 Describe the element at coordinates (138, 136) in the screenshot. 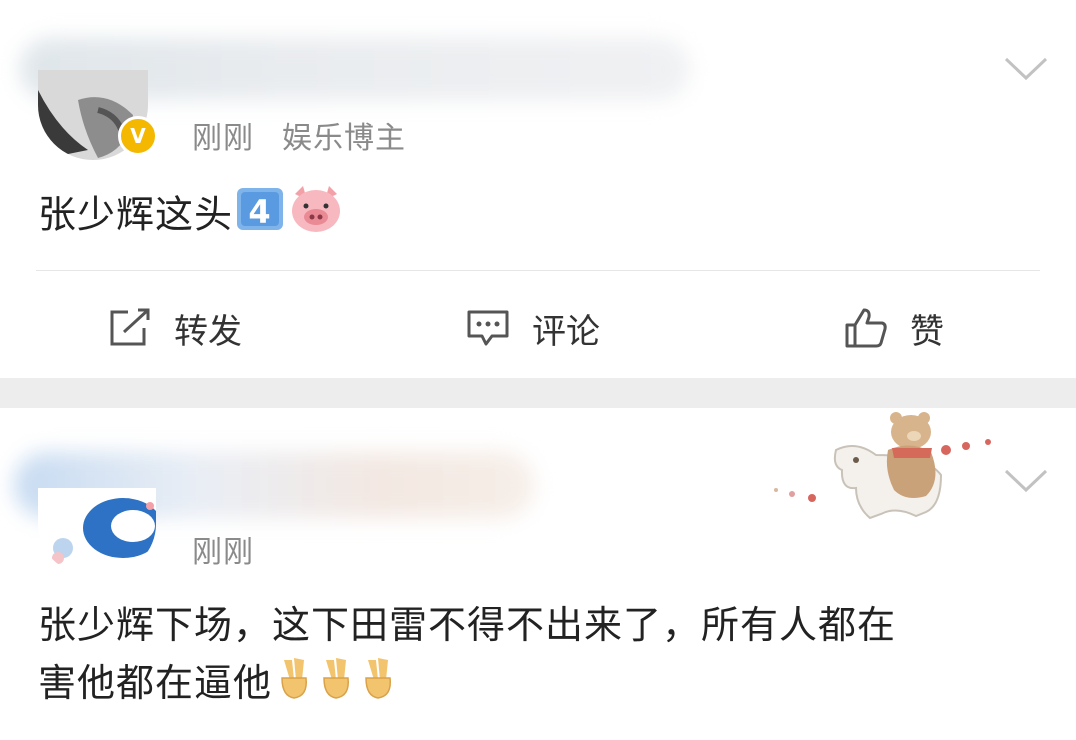

I see `verified-badge-icon: V` at that location.